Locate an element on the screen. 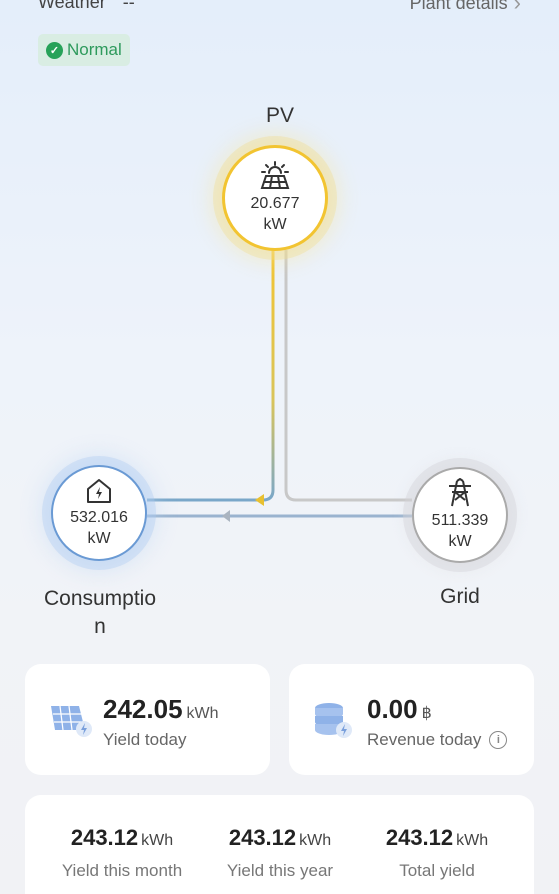 This screenshot has width=559, height=894. pv-node: 20.677 kW is located at coordinates (275, 198).